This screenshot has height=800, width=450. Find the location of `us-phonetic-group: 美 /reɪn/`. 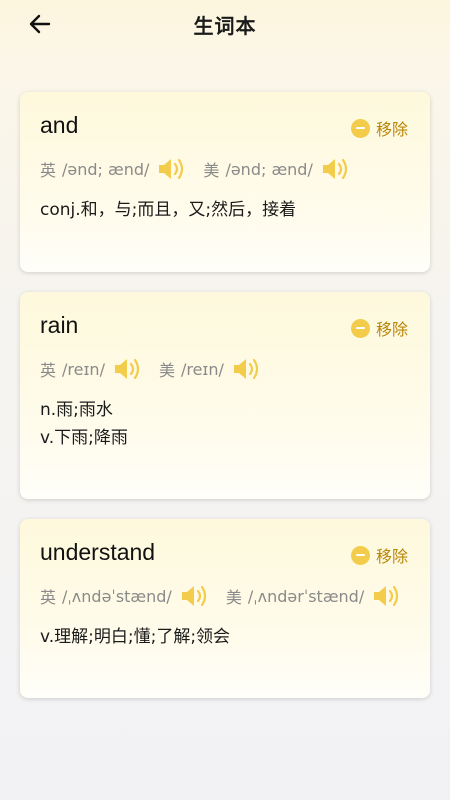

us-phonetic-group: 美 /reɪn/ is located at coordinates (218, 369).